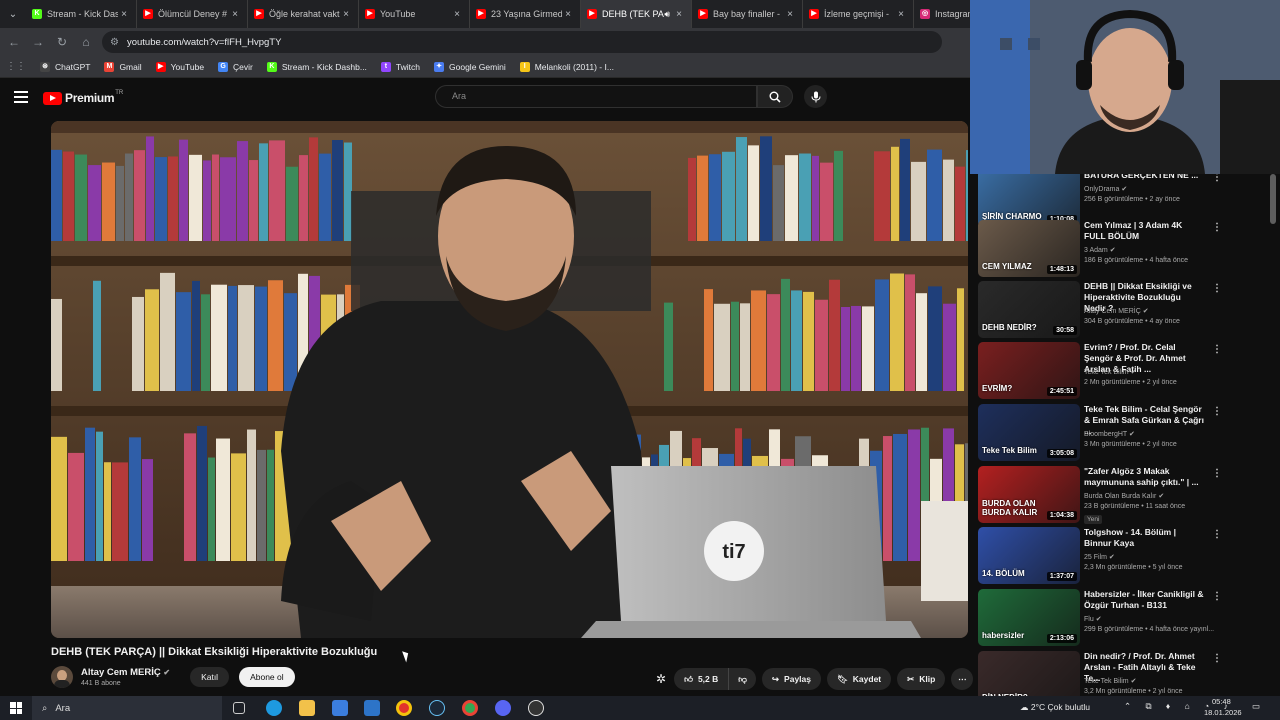 This screenshot has width=1280, height=720. What do you see at coordinates (747, 14) in the screenshot?
I see `browser-tab: ▶ Bay bay finaller - ×` at bounding box center [747, 14].